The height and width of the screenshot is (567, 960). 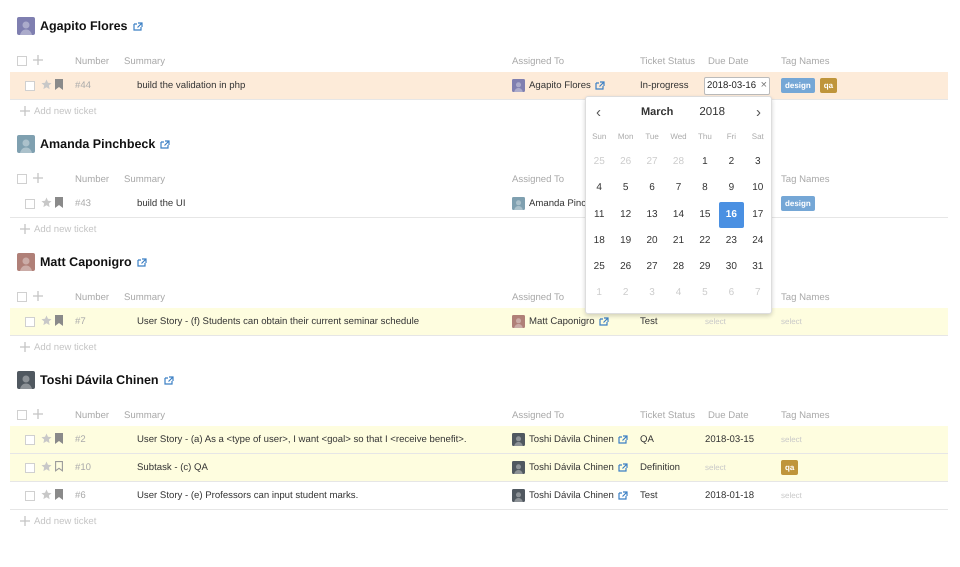 What do you see at coordinates (757, 188) in the screenshot?
I see `calendar-day: 10` at bounding box center [757, 188].